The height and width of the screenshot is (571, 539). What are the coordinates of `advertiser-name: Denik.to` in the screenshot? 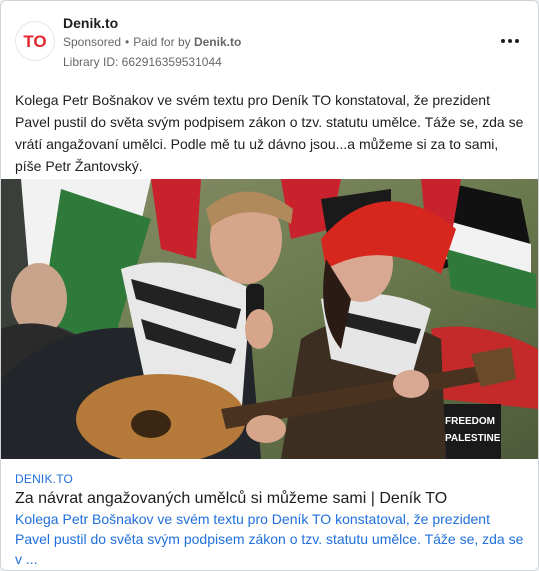 It's located at (90, 23).